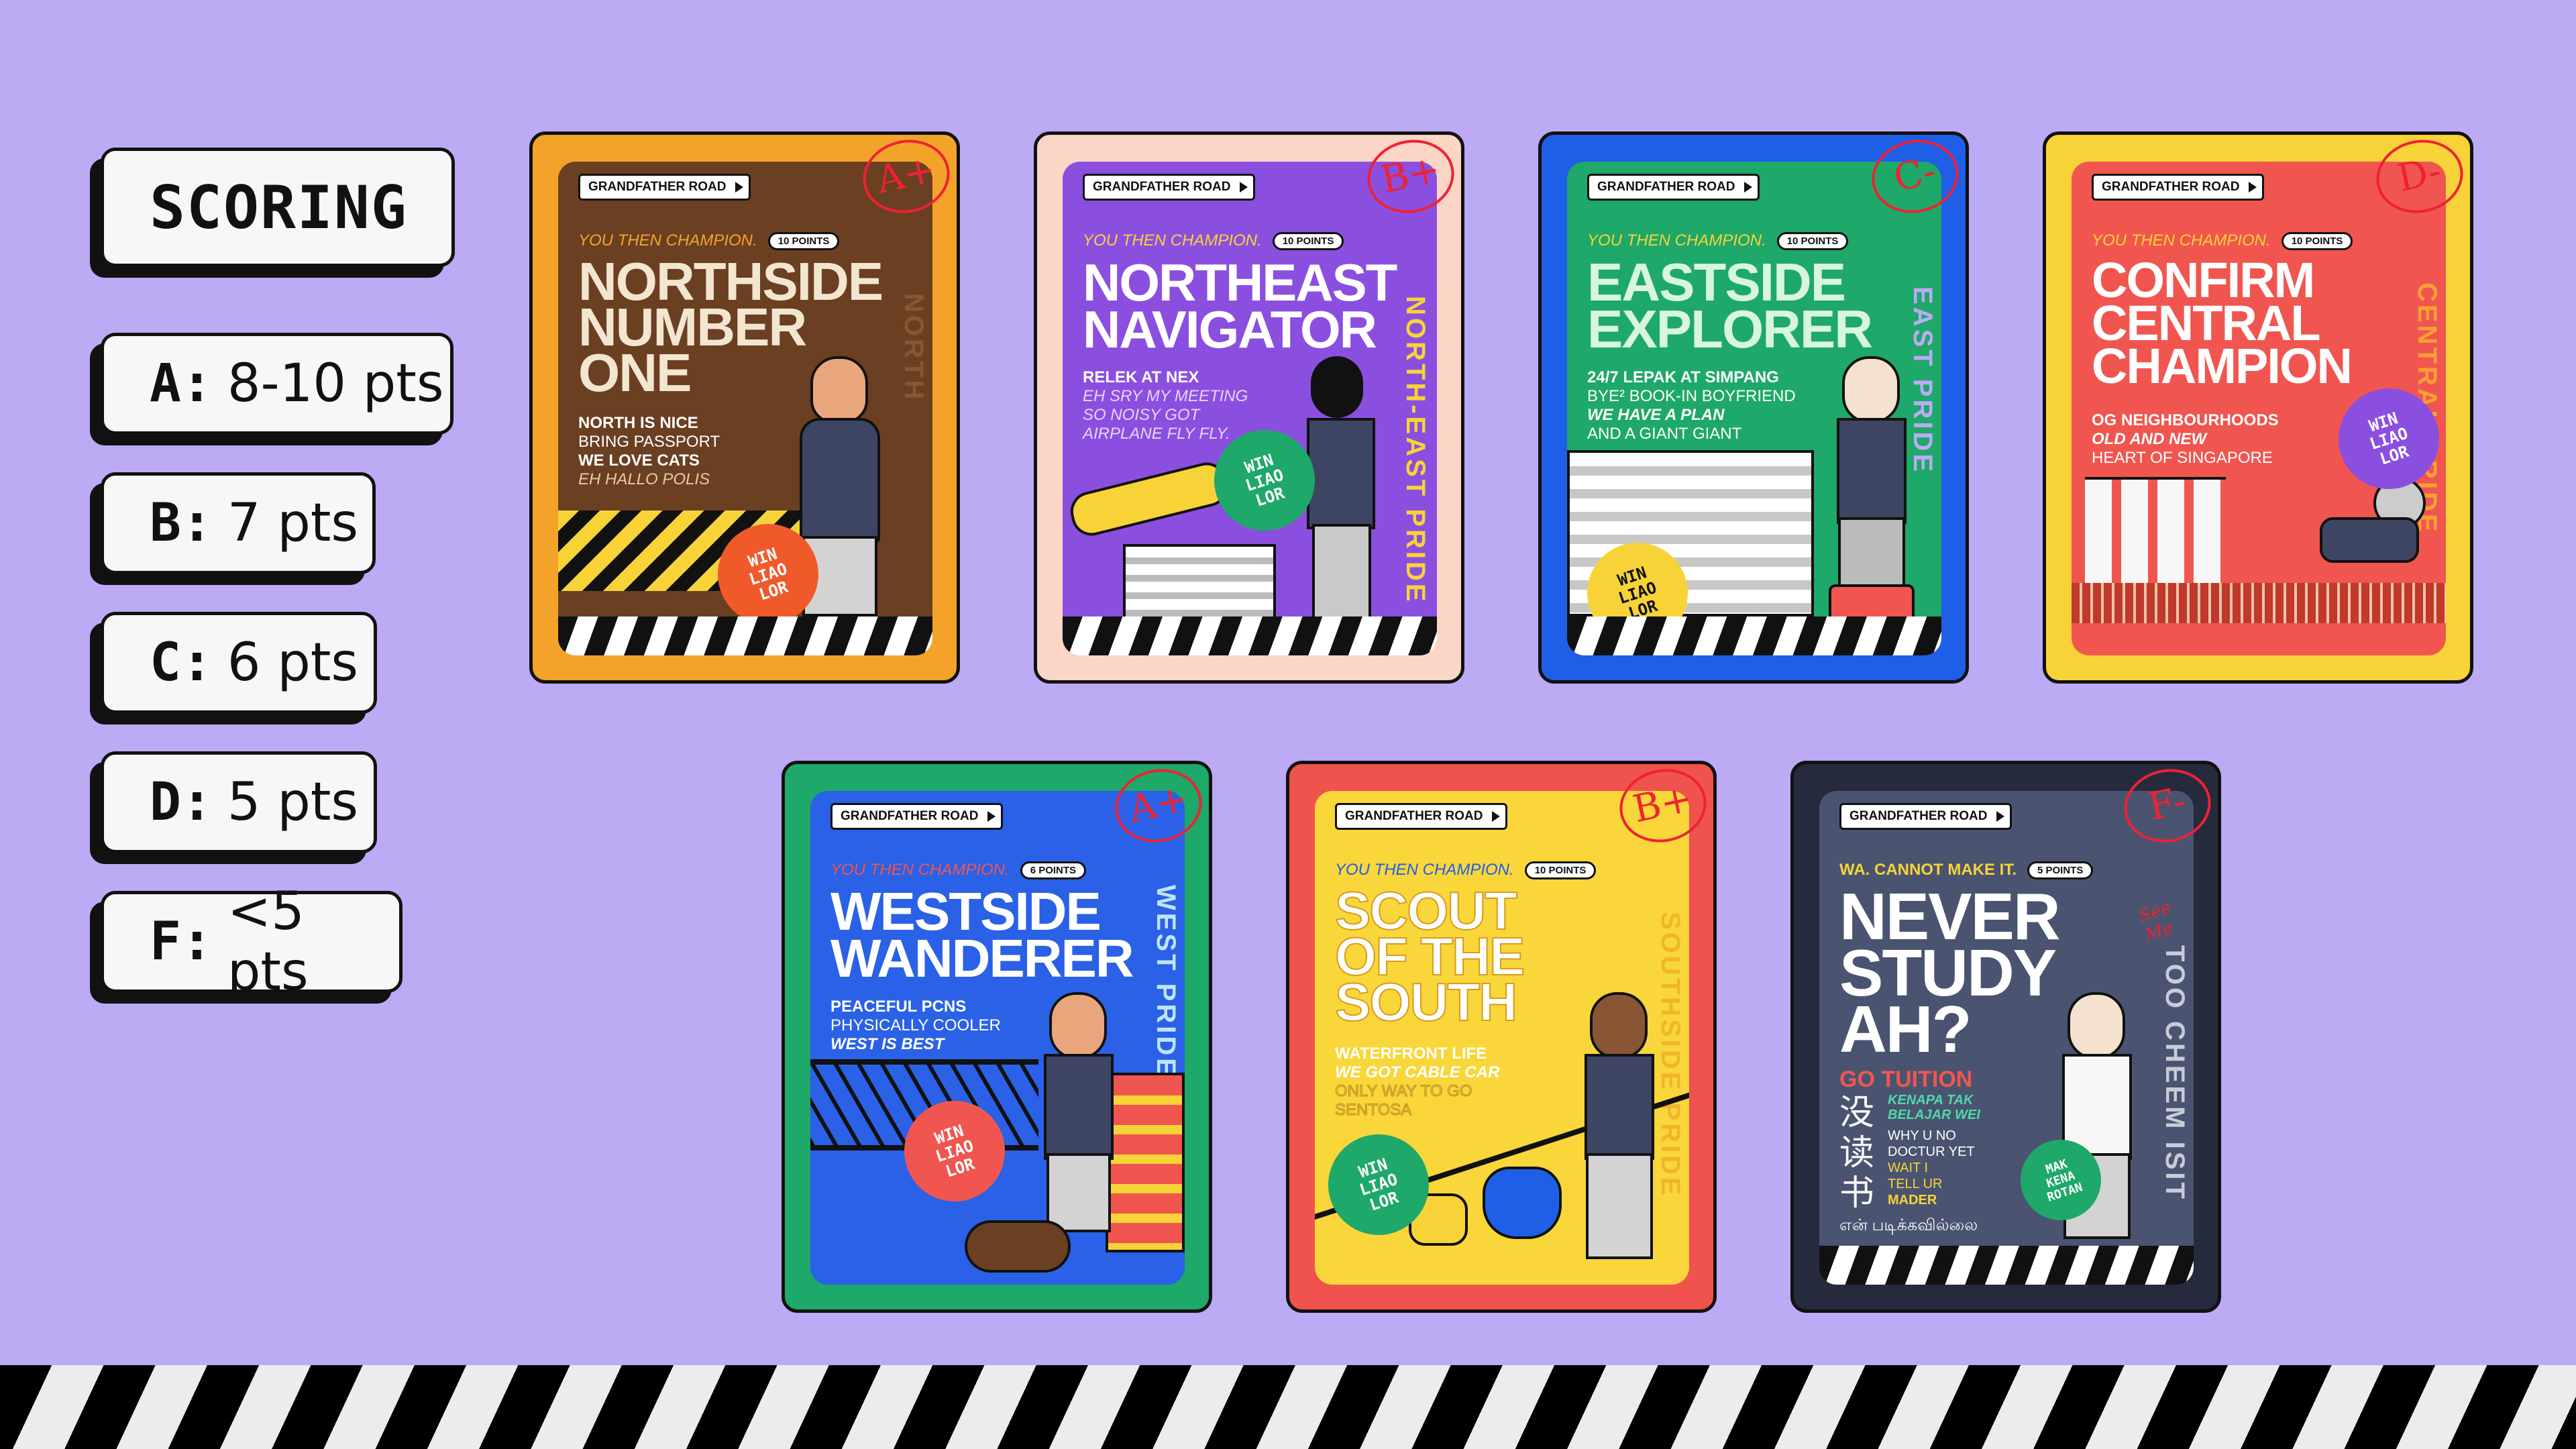 The image size is (2576, 1449). What do you see at coordinates (639, 460) in the screenshot?
I see `blurb-line: WE LOVE CATS` at bounding box center [639, 460].